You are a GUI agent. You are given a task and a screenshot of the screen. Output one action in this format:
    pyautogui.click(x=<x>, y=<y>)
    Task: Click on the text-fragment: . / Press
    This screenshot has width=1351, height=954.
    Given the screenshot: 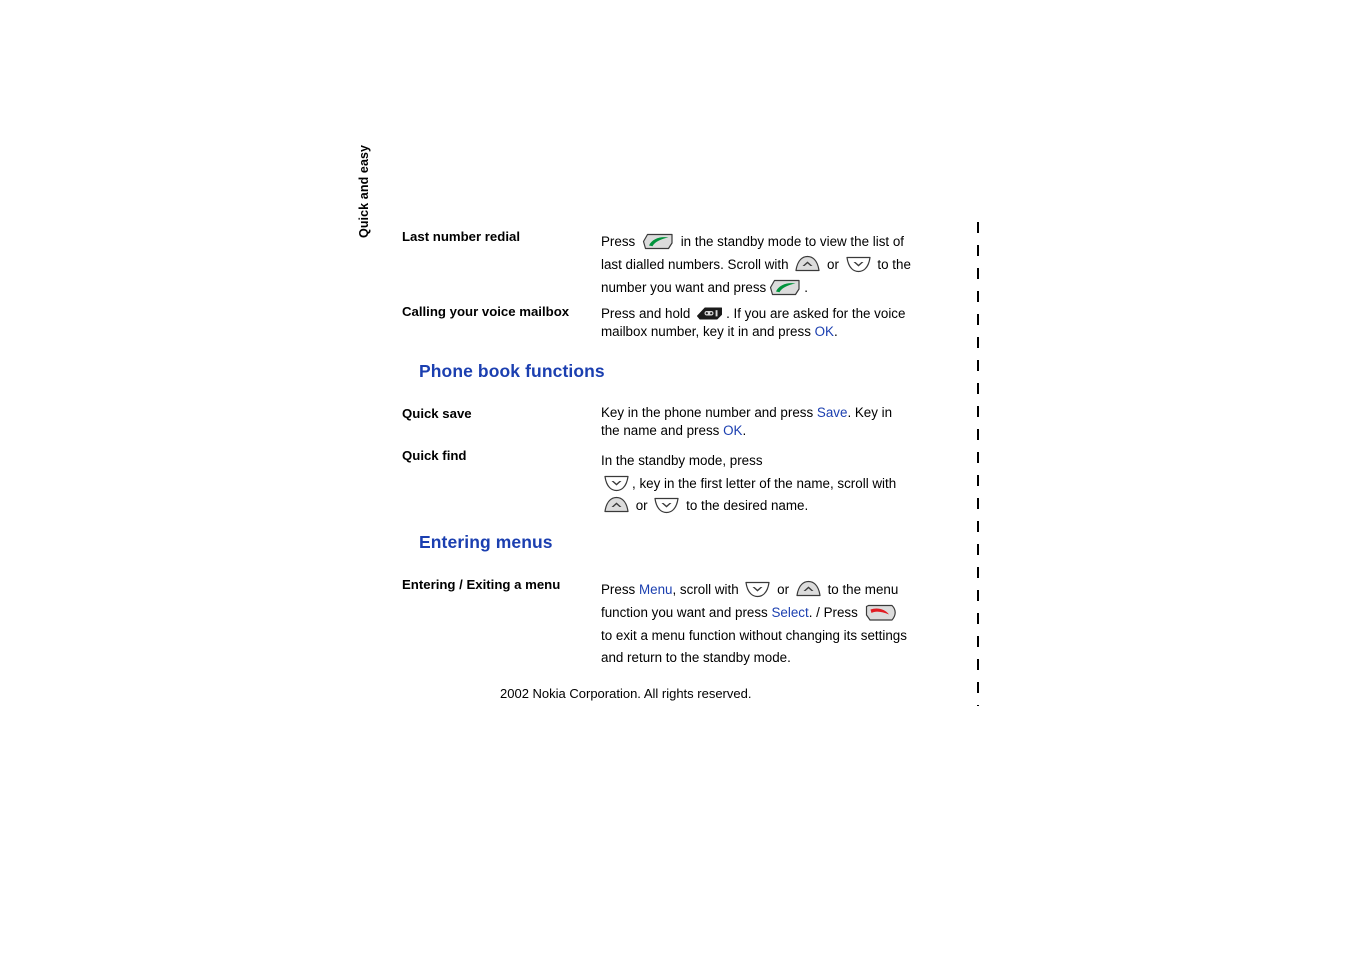 What is the action you would take?
    pyautogui.click(x=833, y=612)
    